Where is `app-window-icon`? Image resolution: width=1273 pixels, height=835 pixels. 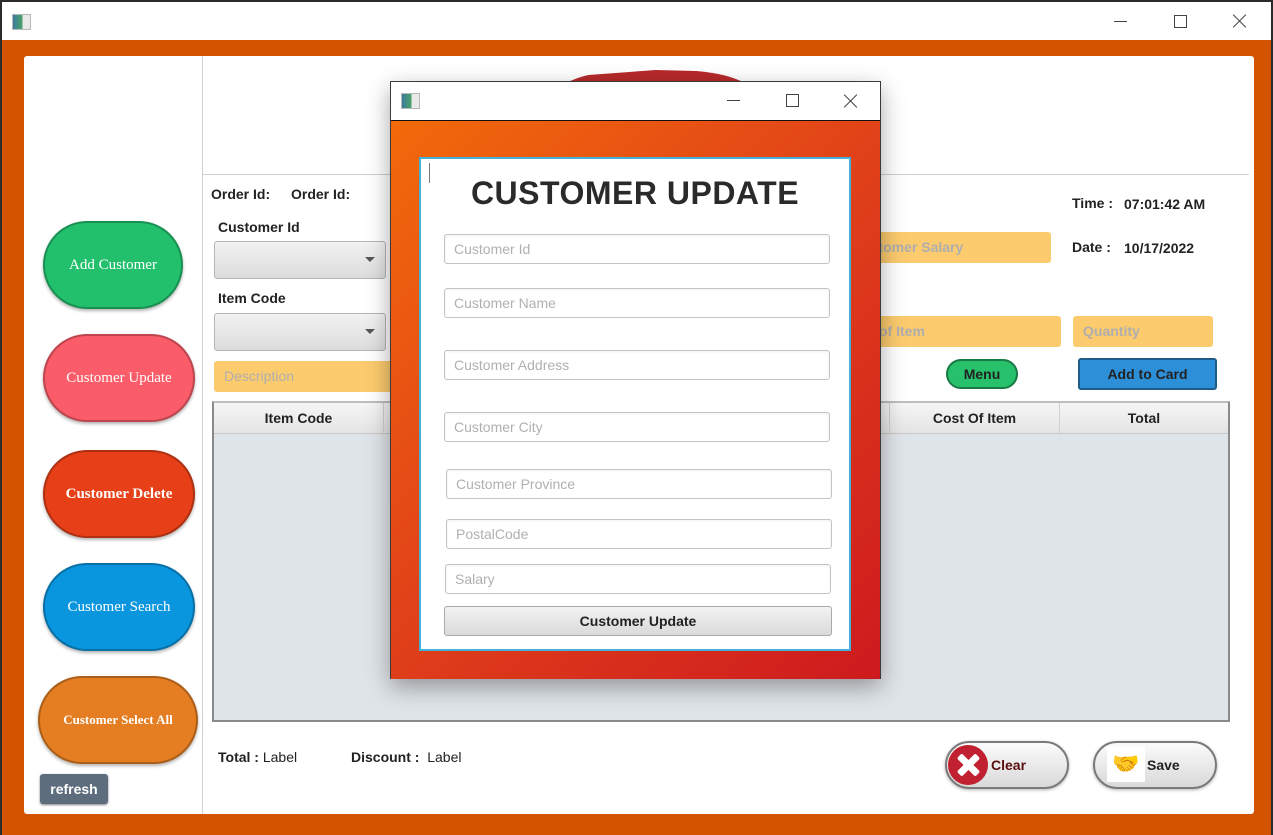 app-window-icon is located at coordinates (21, 22).